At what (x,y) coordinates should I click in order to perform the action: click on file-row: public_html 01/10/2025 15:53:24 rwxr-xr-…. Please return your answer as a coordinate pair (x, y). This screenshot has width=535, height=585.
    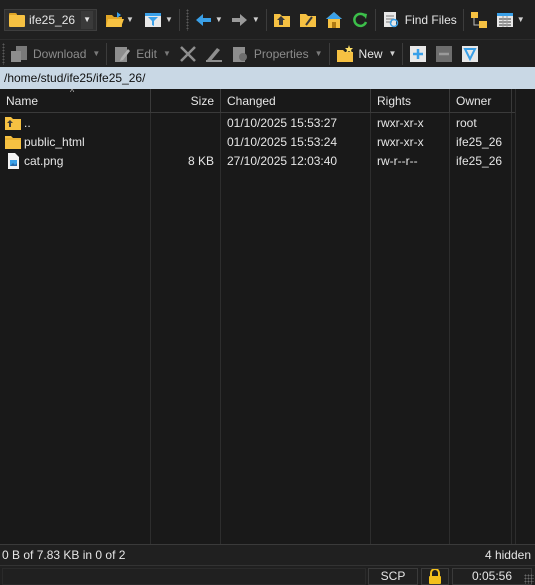
    Looking at the image, I should click on (267, 142).